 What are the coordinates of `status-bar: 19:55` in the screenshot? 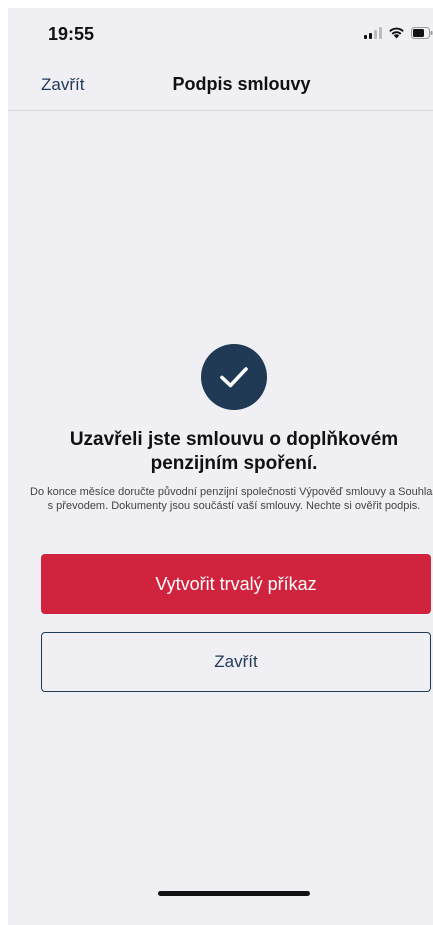 It's located at (220, 32).